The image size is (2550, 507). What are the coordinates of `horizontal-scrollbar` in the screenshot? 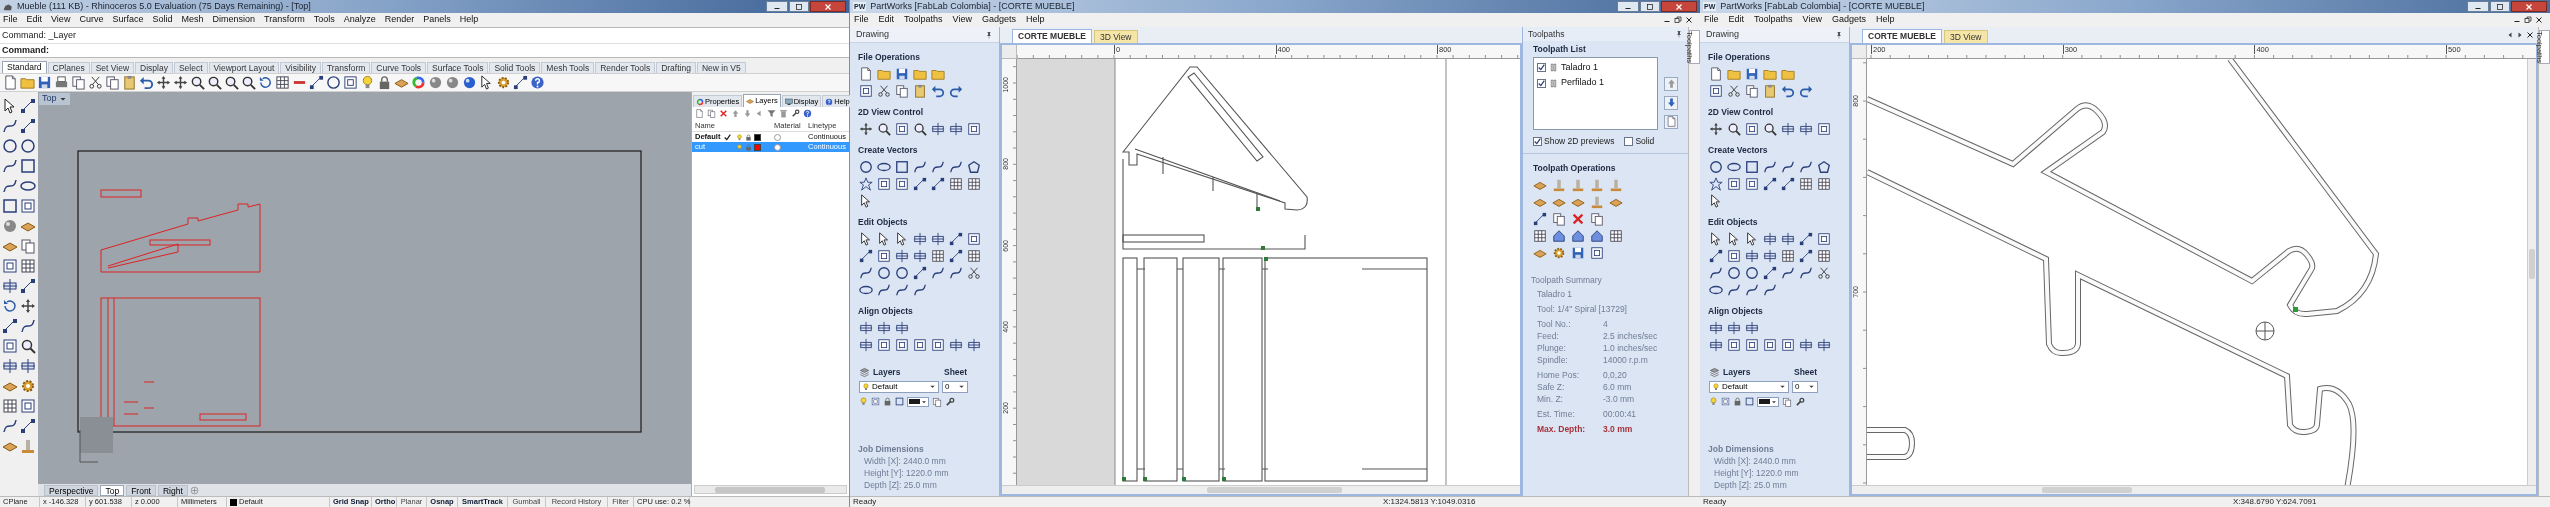 It's located at (2194, 489).